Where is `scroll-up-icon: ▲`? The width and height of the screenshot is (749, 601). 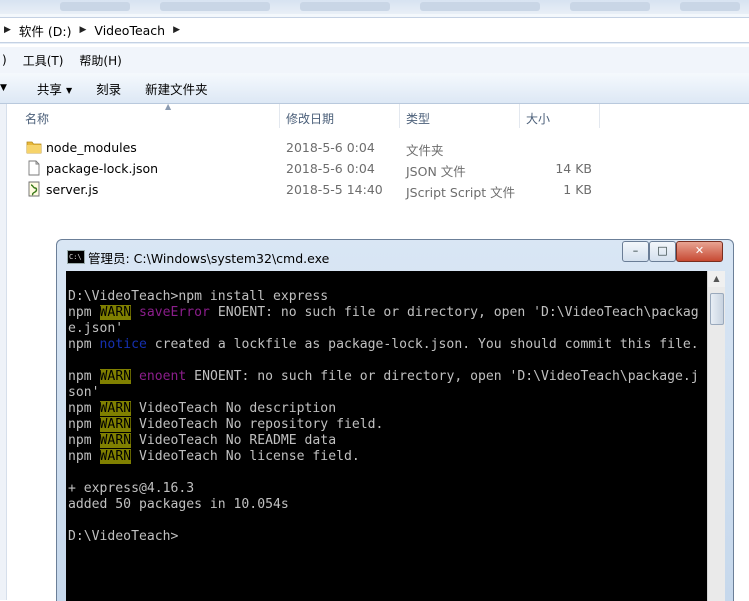 scroll-up-icon: ▲ is located at coordinates (716, 279).